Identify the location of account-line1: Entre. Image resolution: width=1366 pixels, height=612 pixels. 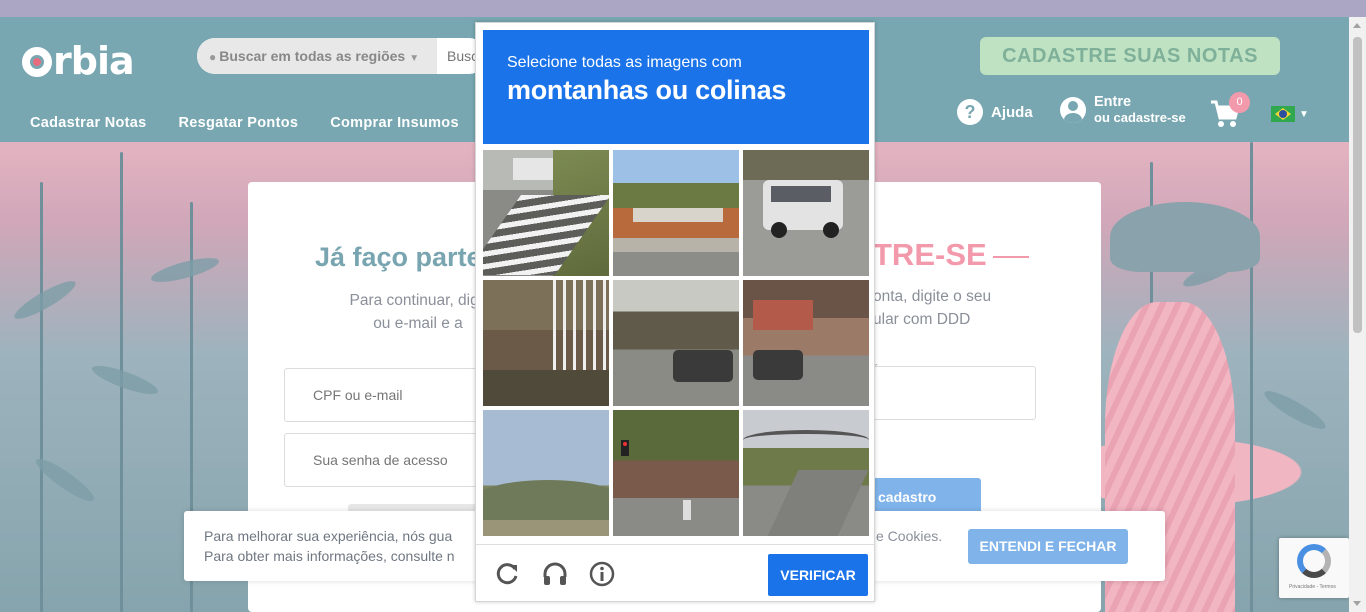
(1113, 102).